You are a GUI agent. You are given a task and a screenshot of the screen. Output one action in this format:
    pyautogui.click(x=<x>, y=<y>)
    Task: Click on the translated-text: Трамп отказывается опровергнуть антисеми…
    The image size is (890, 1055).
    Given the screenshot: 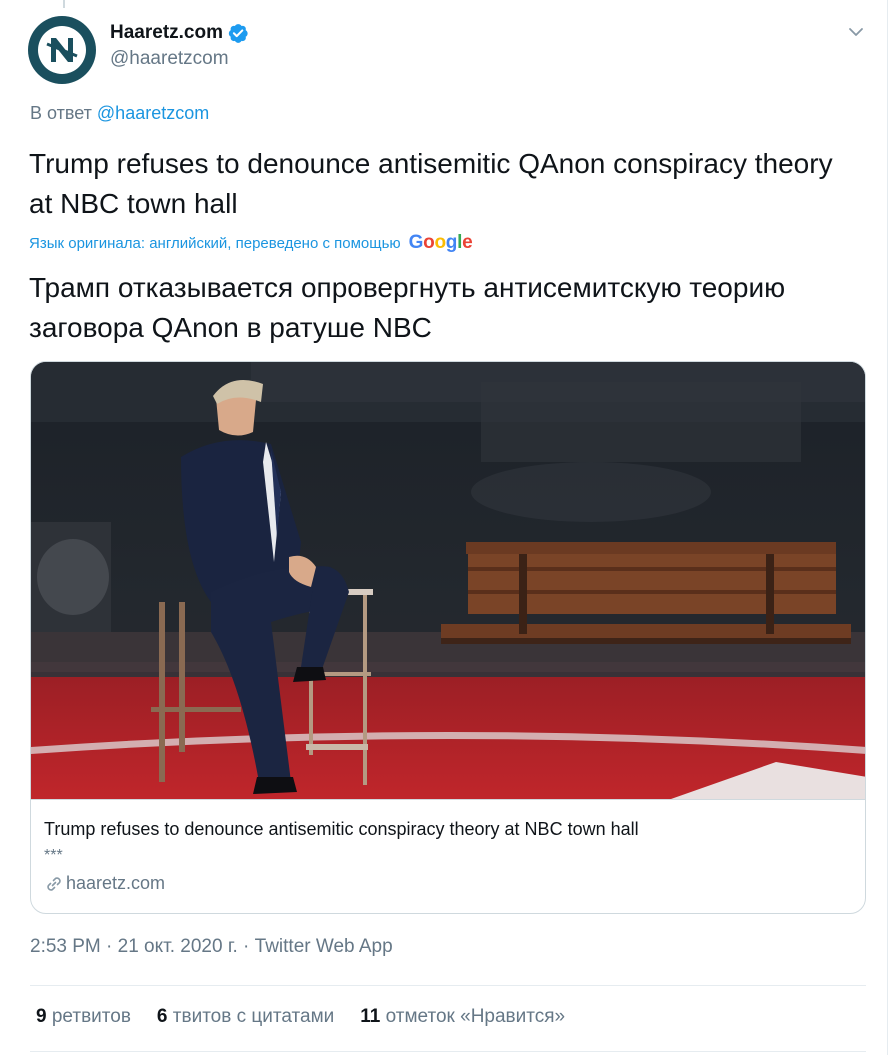 What is the action you would take?
    pyautogui.click(x=407, y=307)
    